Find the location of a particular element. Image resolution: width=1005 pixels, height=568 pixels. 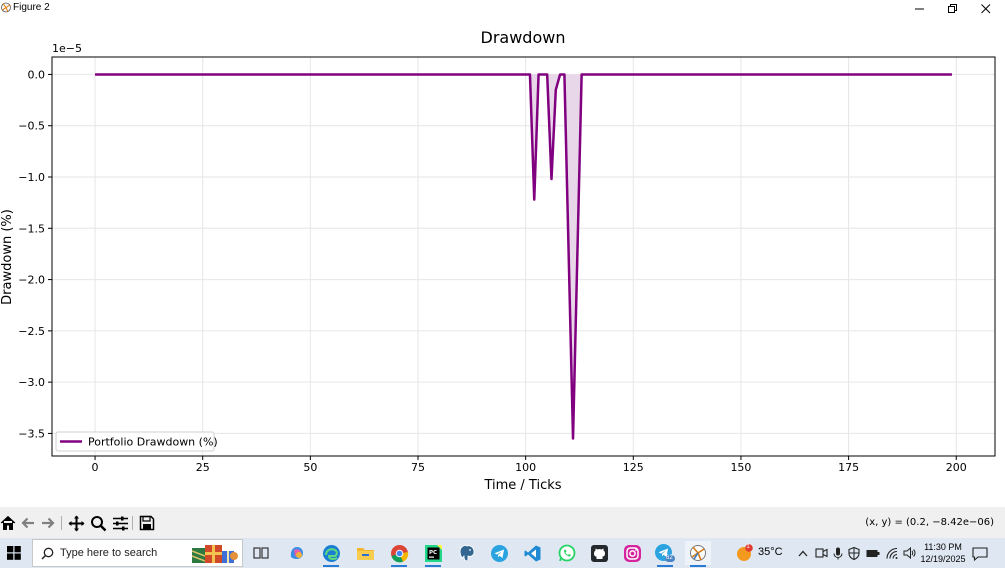

x-tick-label: 200 is located at coordinates (956, 467).